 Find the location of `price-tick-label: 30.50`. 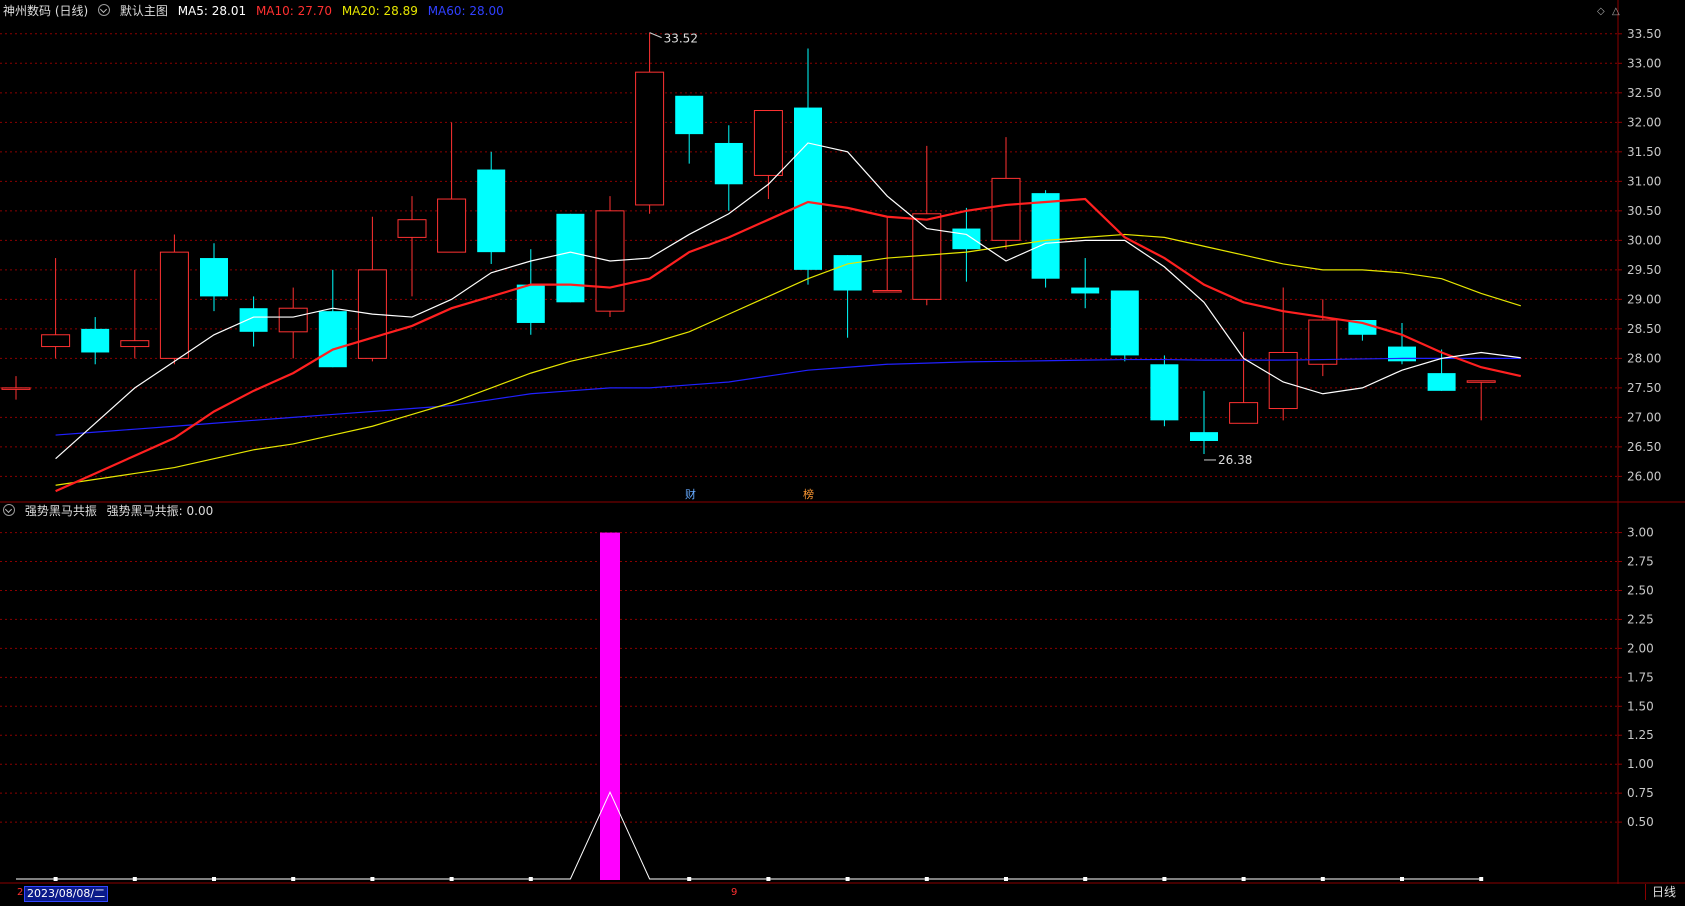

price-tick-label: 30.50 is located at coordinates (1644, 211).